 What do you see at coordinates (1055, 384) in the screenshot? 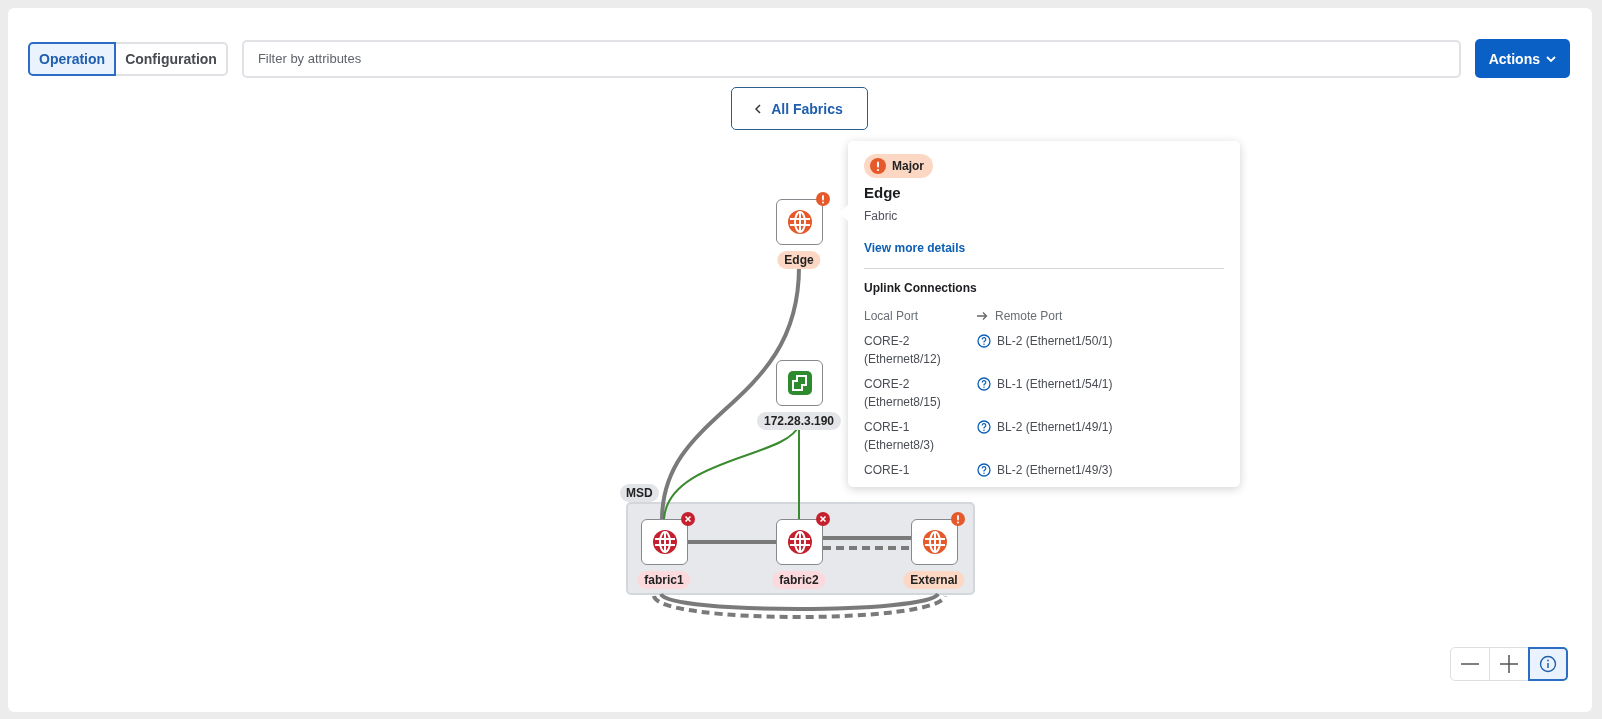
I see `table-cell-text: BL-1 (Ethernet1/54/1)` at bounding box center [1055, 384].